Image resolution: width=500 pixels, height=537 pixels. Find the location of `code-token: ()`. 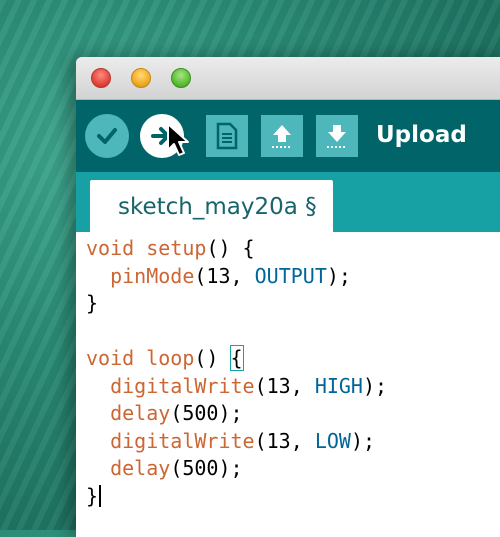

code-token: () is located at coordinates (212, 358).